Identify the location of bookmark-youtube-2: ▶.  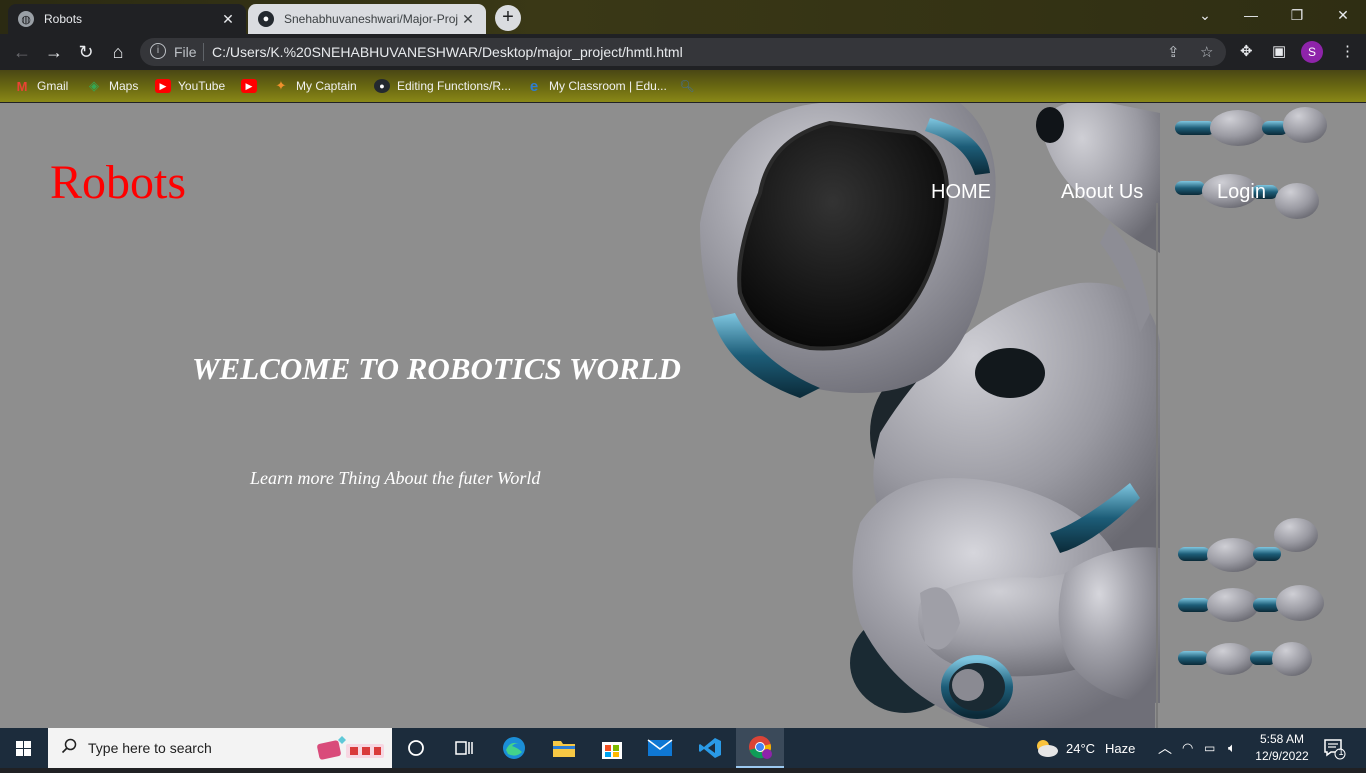
(252, 86).